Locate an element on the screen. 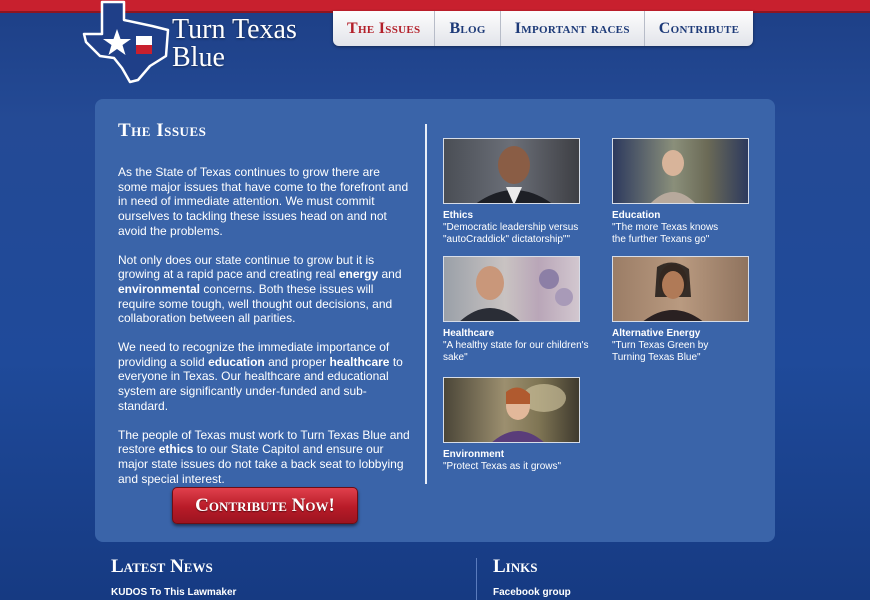 The height and width of the screenshot is (600, 870). logo-line-1: Turn Texas is located at coordinates (234, 29).